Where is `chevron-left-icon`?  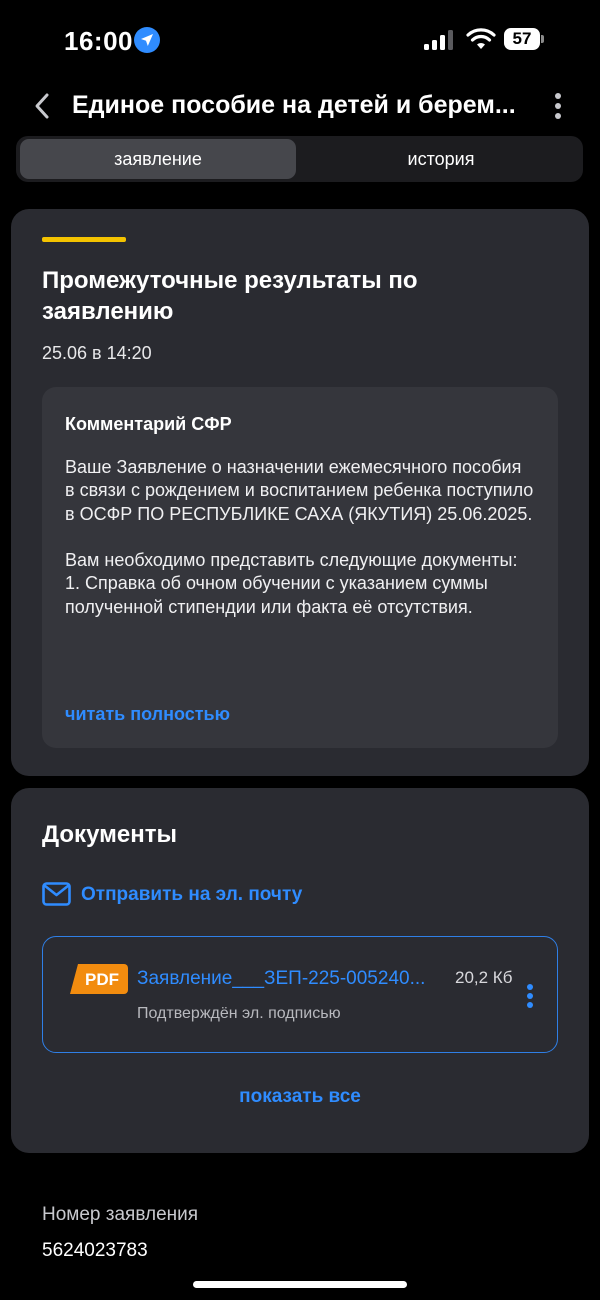
chevron-left-icon is located at coordinates (43, 106).